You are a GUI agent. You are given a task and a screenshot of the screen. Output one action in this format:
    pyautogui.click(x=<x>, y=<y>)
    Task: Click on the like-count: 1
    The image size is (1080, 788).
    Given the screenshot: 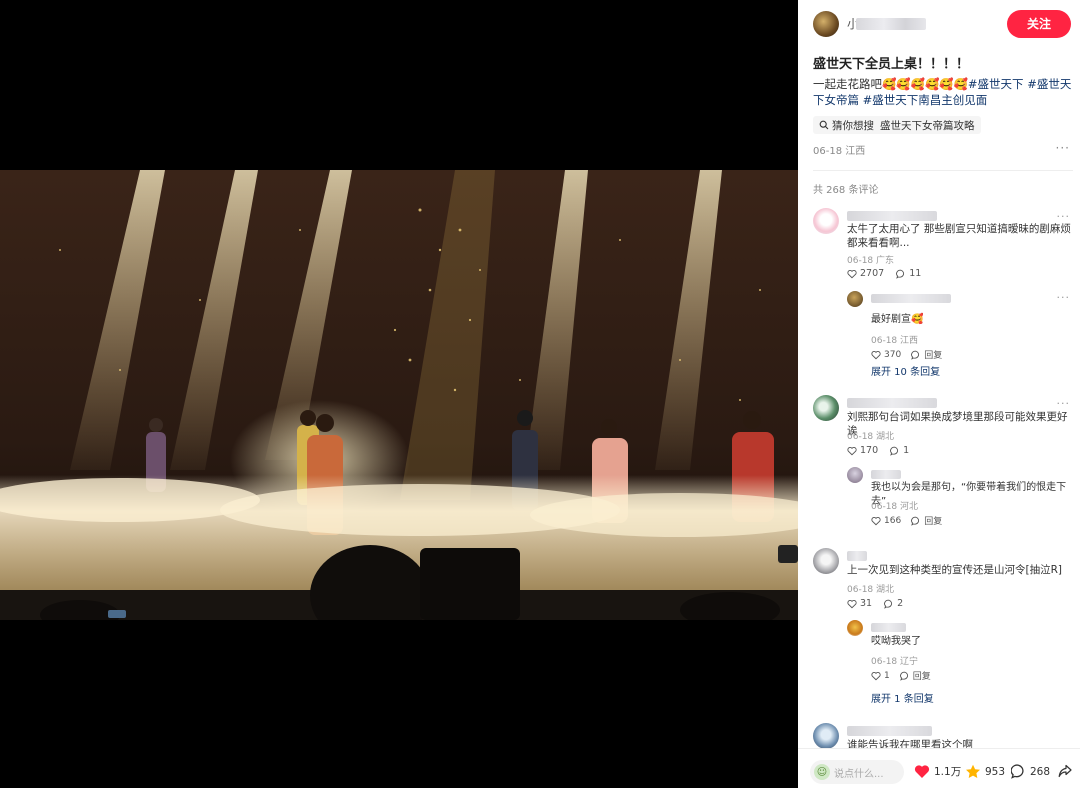 What is the action you would take?
    pyautogui.click(x=887, y=675)
    